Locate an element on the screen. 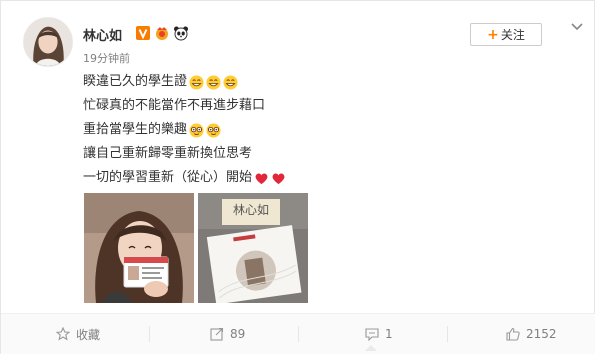 Image resolution: width=595 pixels, height=354 pixels. photo-caption-text: 林心如 is located at coordinates (250, 210).